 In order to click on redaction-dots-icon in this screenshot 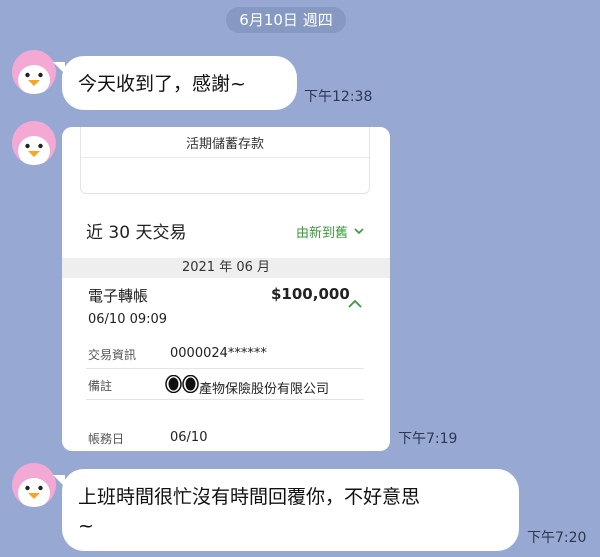, I will do `click(182, 384)`.